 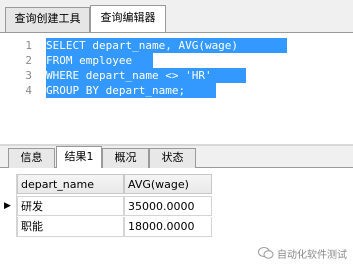 What do you see at coordinates (28, 90) in the screenshot?
I see `line-number: 4` at bounding box center [28, 90].